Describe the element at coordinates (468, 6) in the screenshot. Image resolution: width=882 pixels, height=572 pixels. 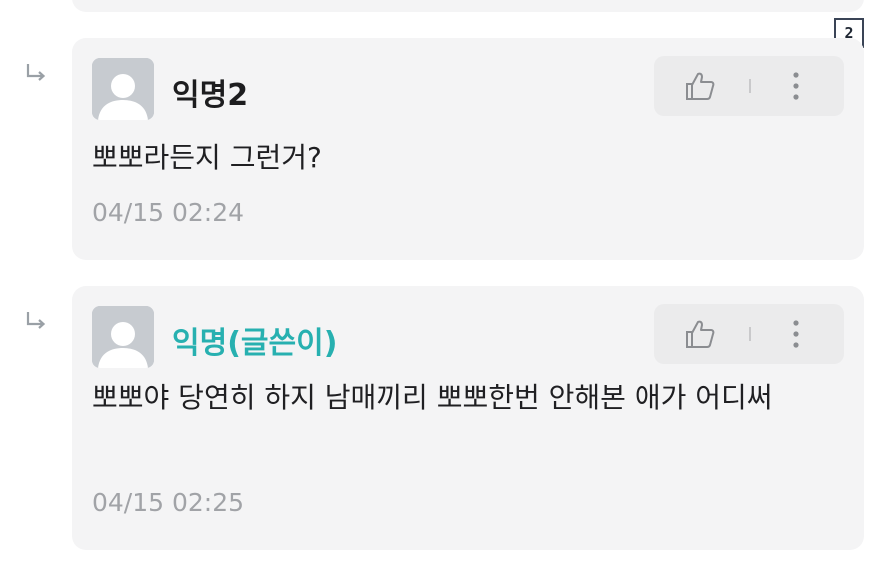
I see `previous-comment-card` at that location.